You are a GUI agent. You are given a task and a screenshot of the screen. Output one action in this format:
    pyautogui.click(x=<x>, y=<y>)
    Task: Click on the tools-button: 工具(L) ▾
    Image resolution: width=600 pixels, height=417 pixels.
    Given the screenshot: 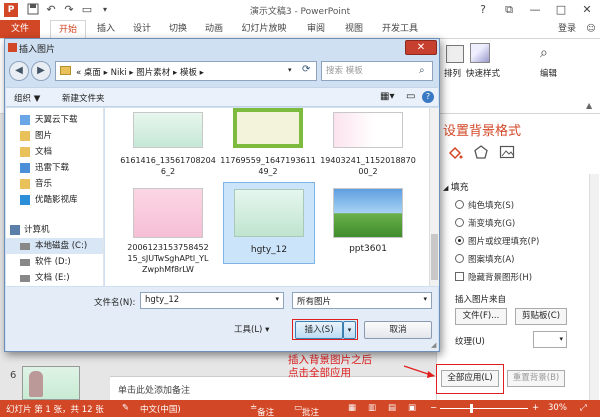 What is the action you would take?
    pyautogui.click(x=251, y=329)
    